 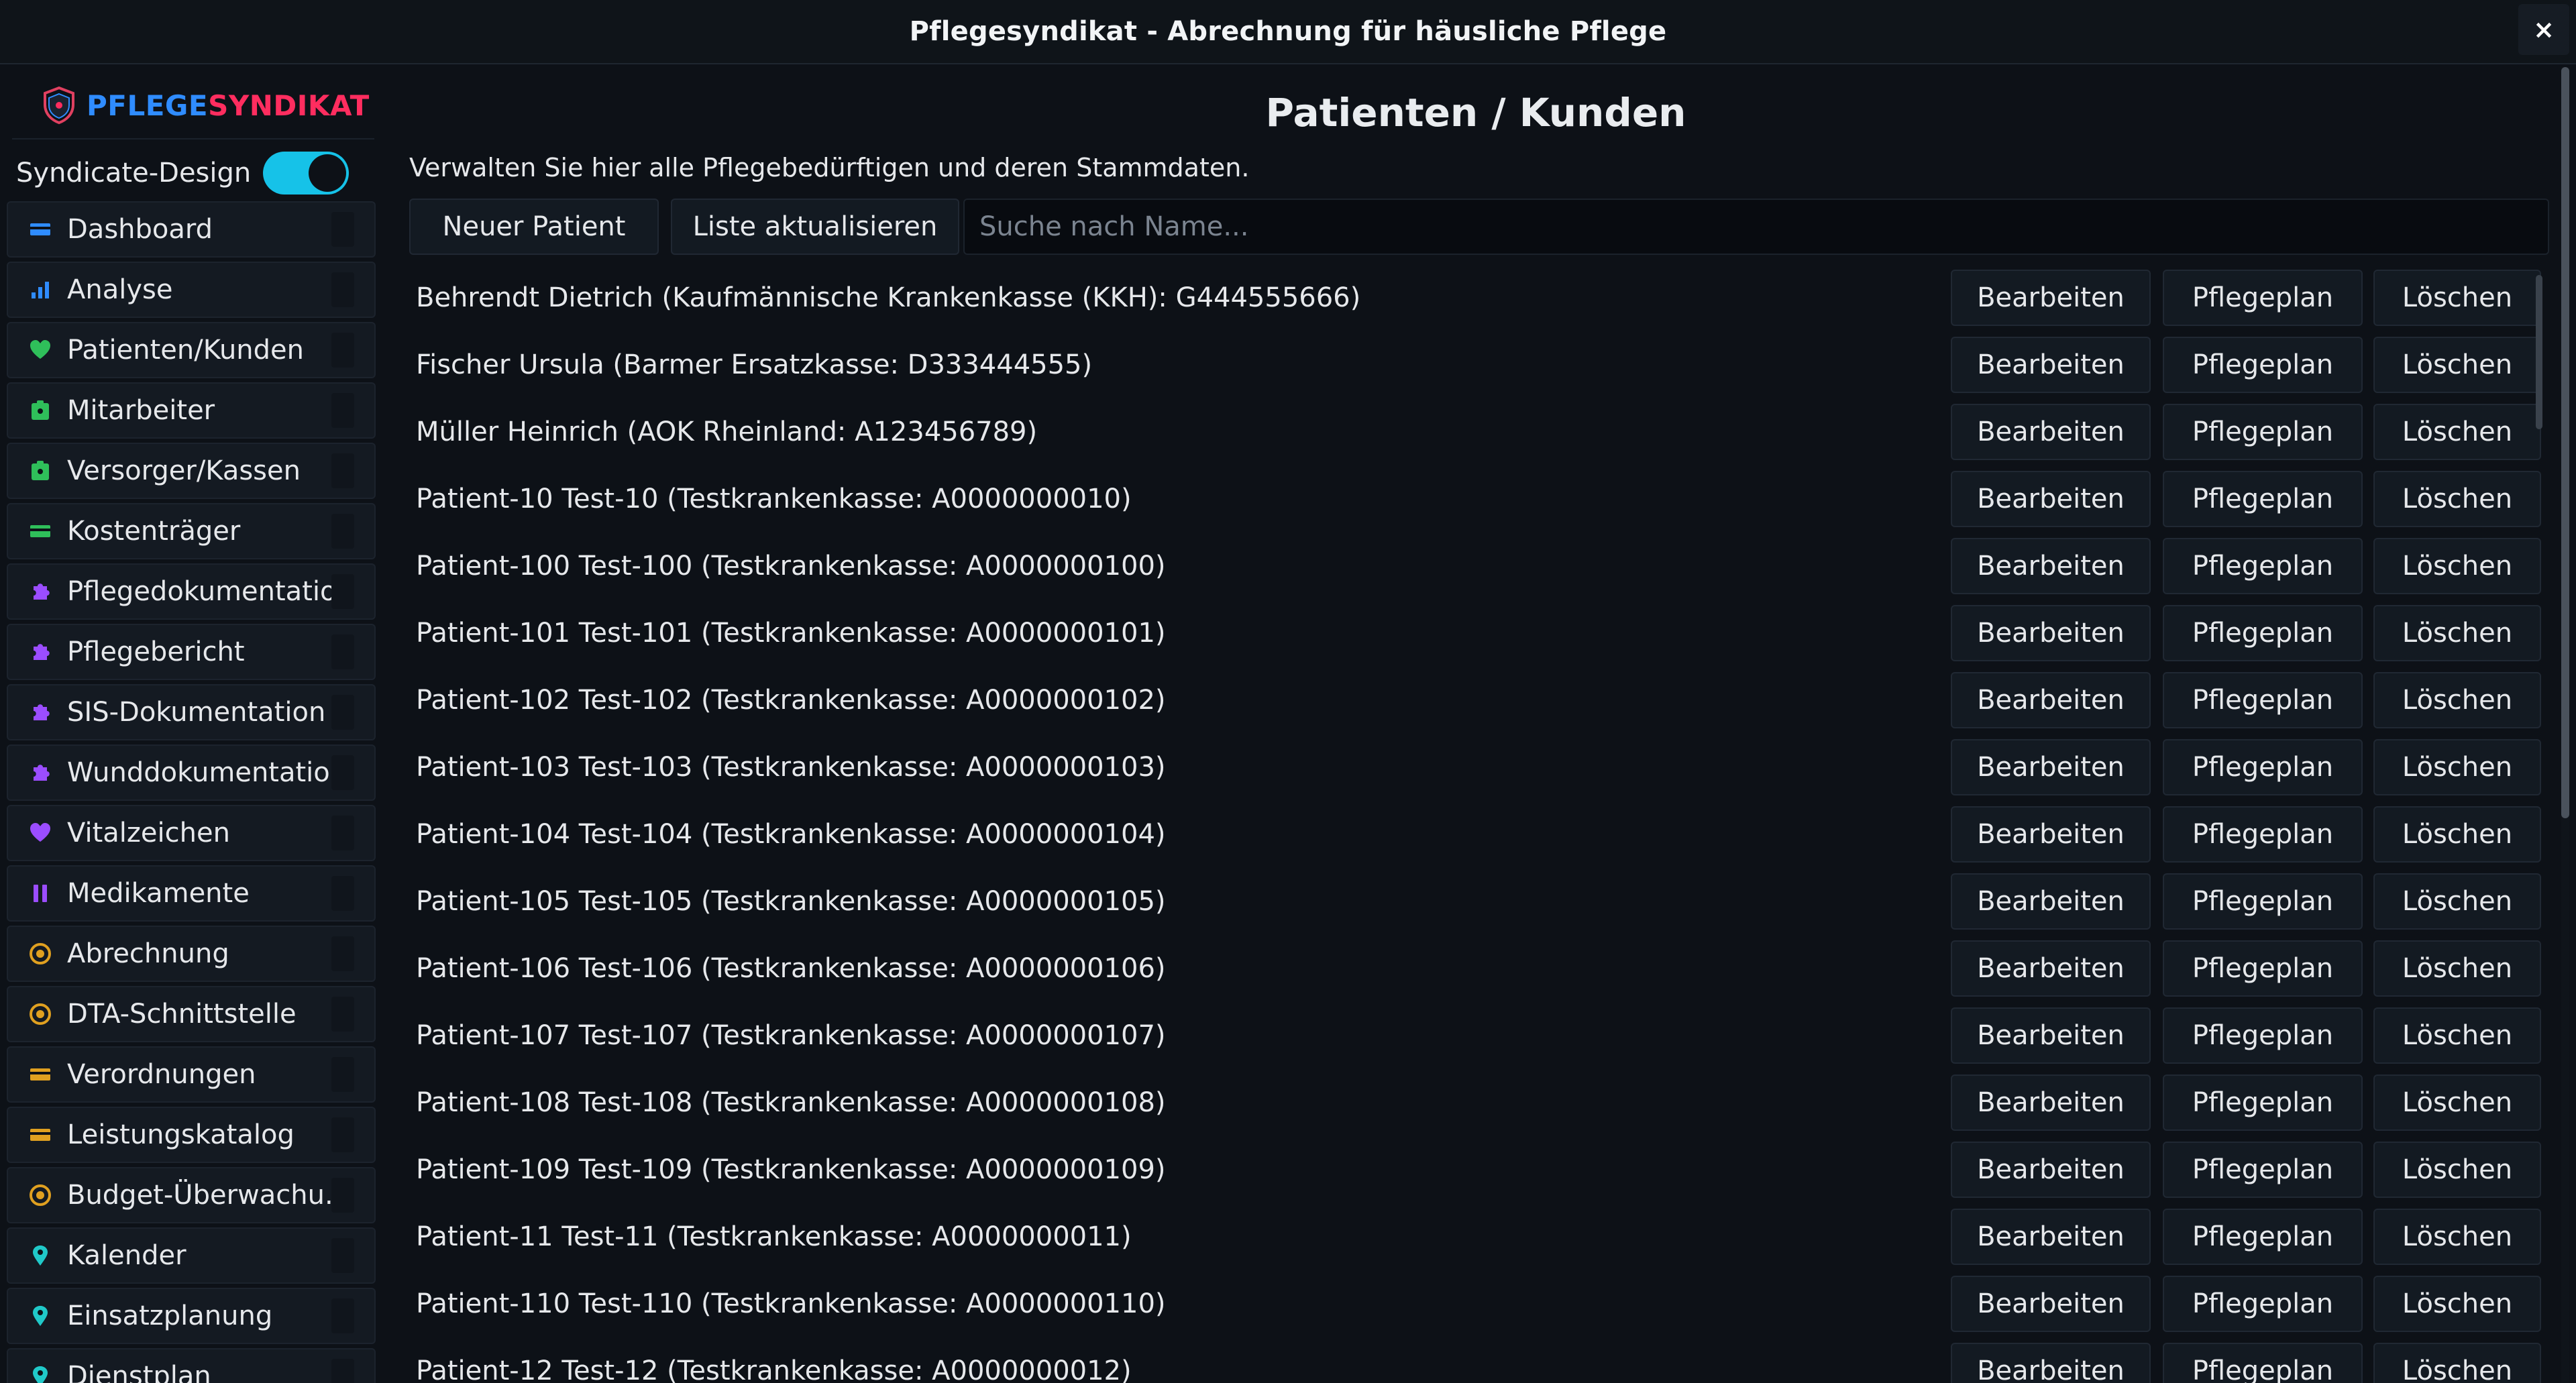 I want to click on sidebar-item-pflegebericht: Pflegebericht, so click(x=191, y=652).